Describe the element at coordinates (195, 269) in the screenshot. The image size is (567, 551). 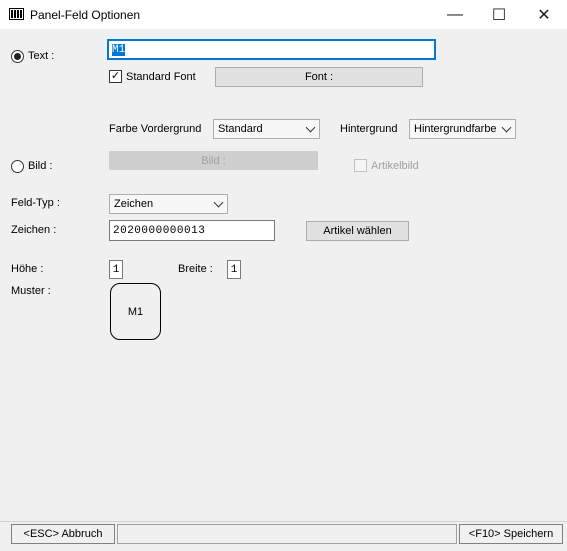
I see `width-label: Breite :` at that location.